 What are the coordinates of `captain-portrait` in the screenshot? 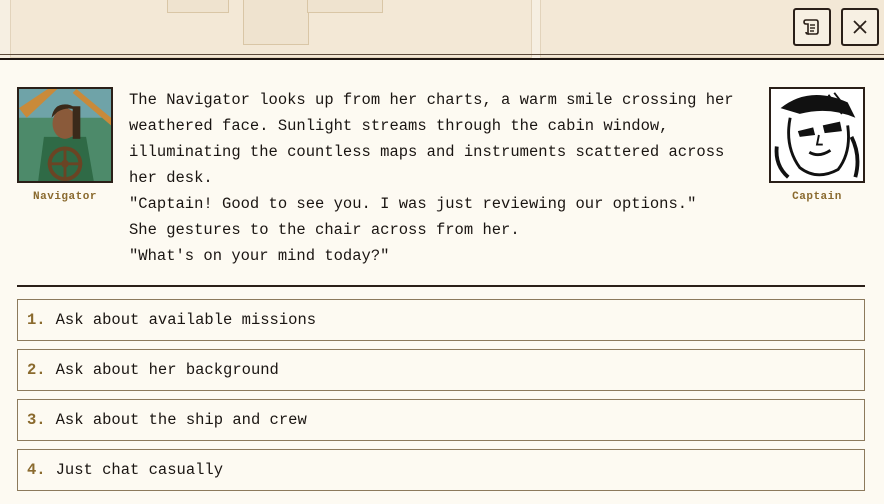 It's located at (817, 135).